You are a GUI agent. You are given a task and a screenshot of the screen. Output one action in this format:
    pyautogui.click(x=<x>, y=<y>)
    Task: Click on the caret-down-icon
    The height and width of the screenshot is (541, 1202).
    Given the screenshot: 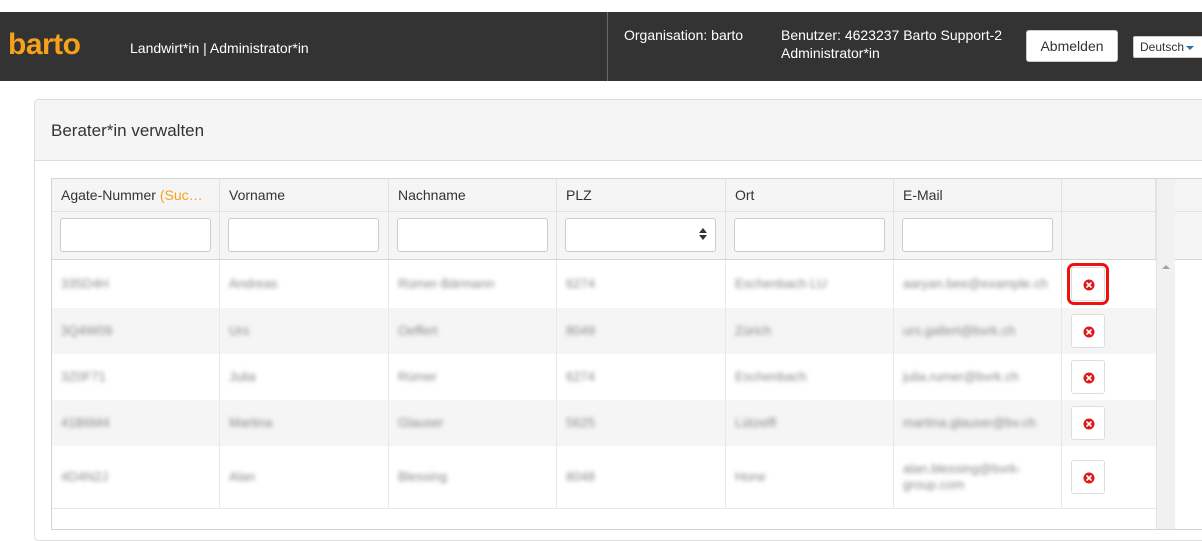 What is the action you would take?
    pyautogui.click(x=1190, y=47)
    